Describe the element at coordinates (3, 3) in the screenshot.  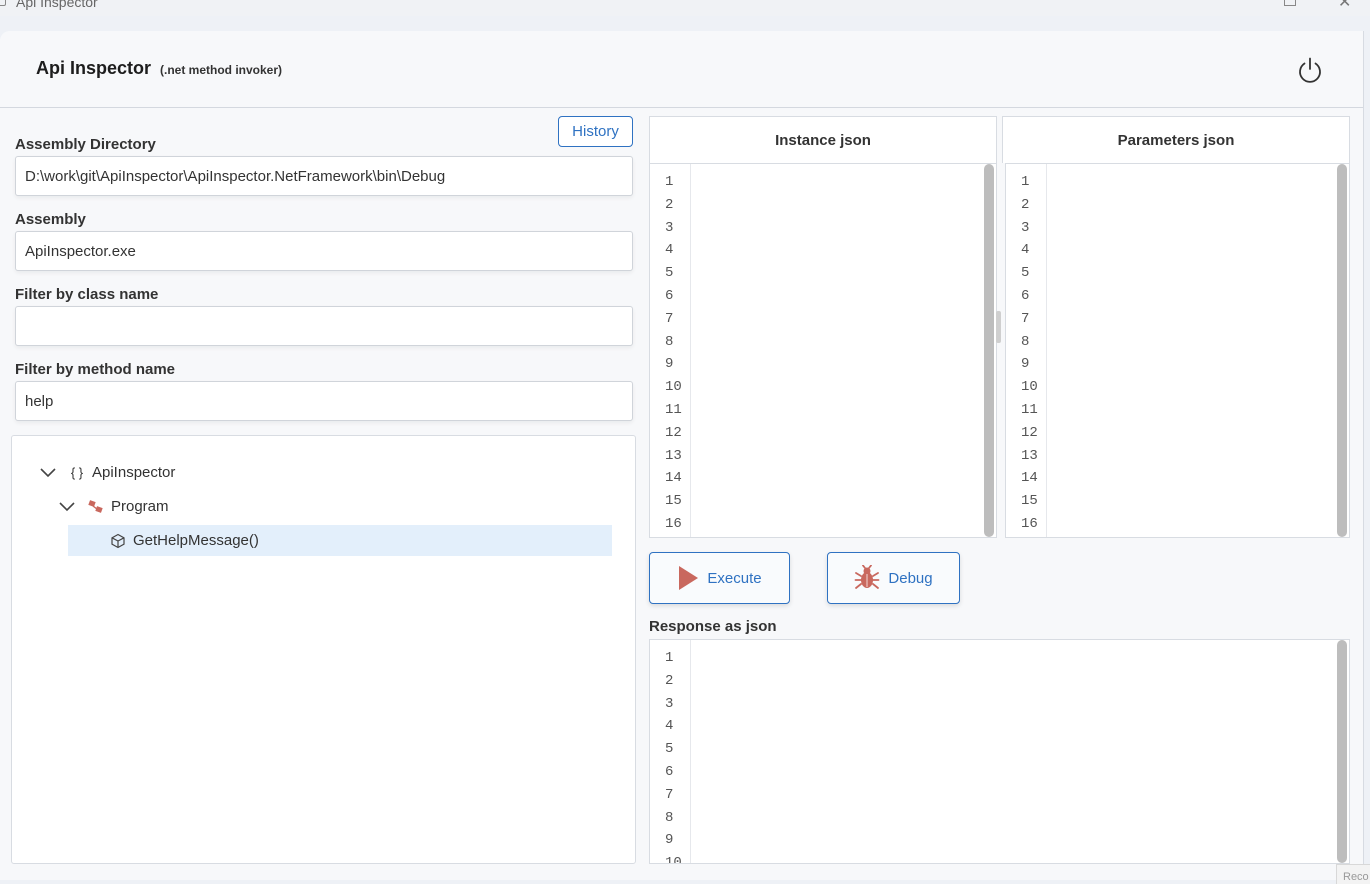
I see `app-window-icon` at that location.